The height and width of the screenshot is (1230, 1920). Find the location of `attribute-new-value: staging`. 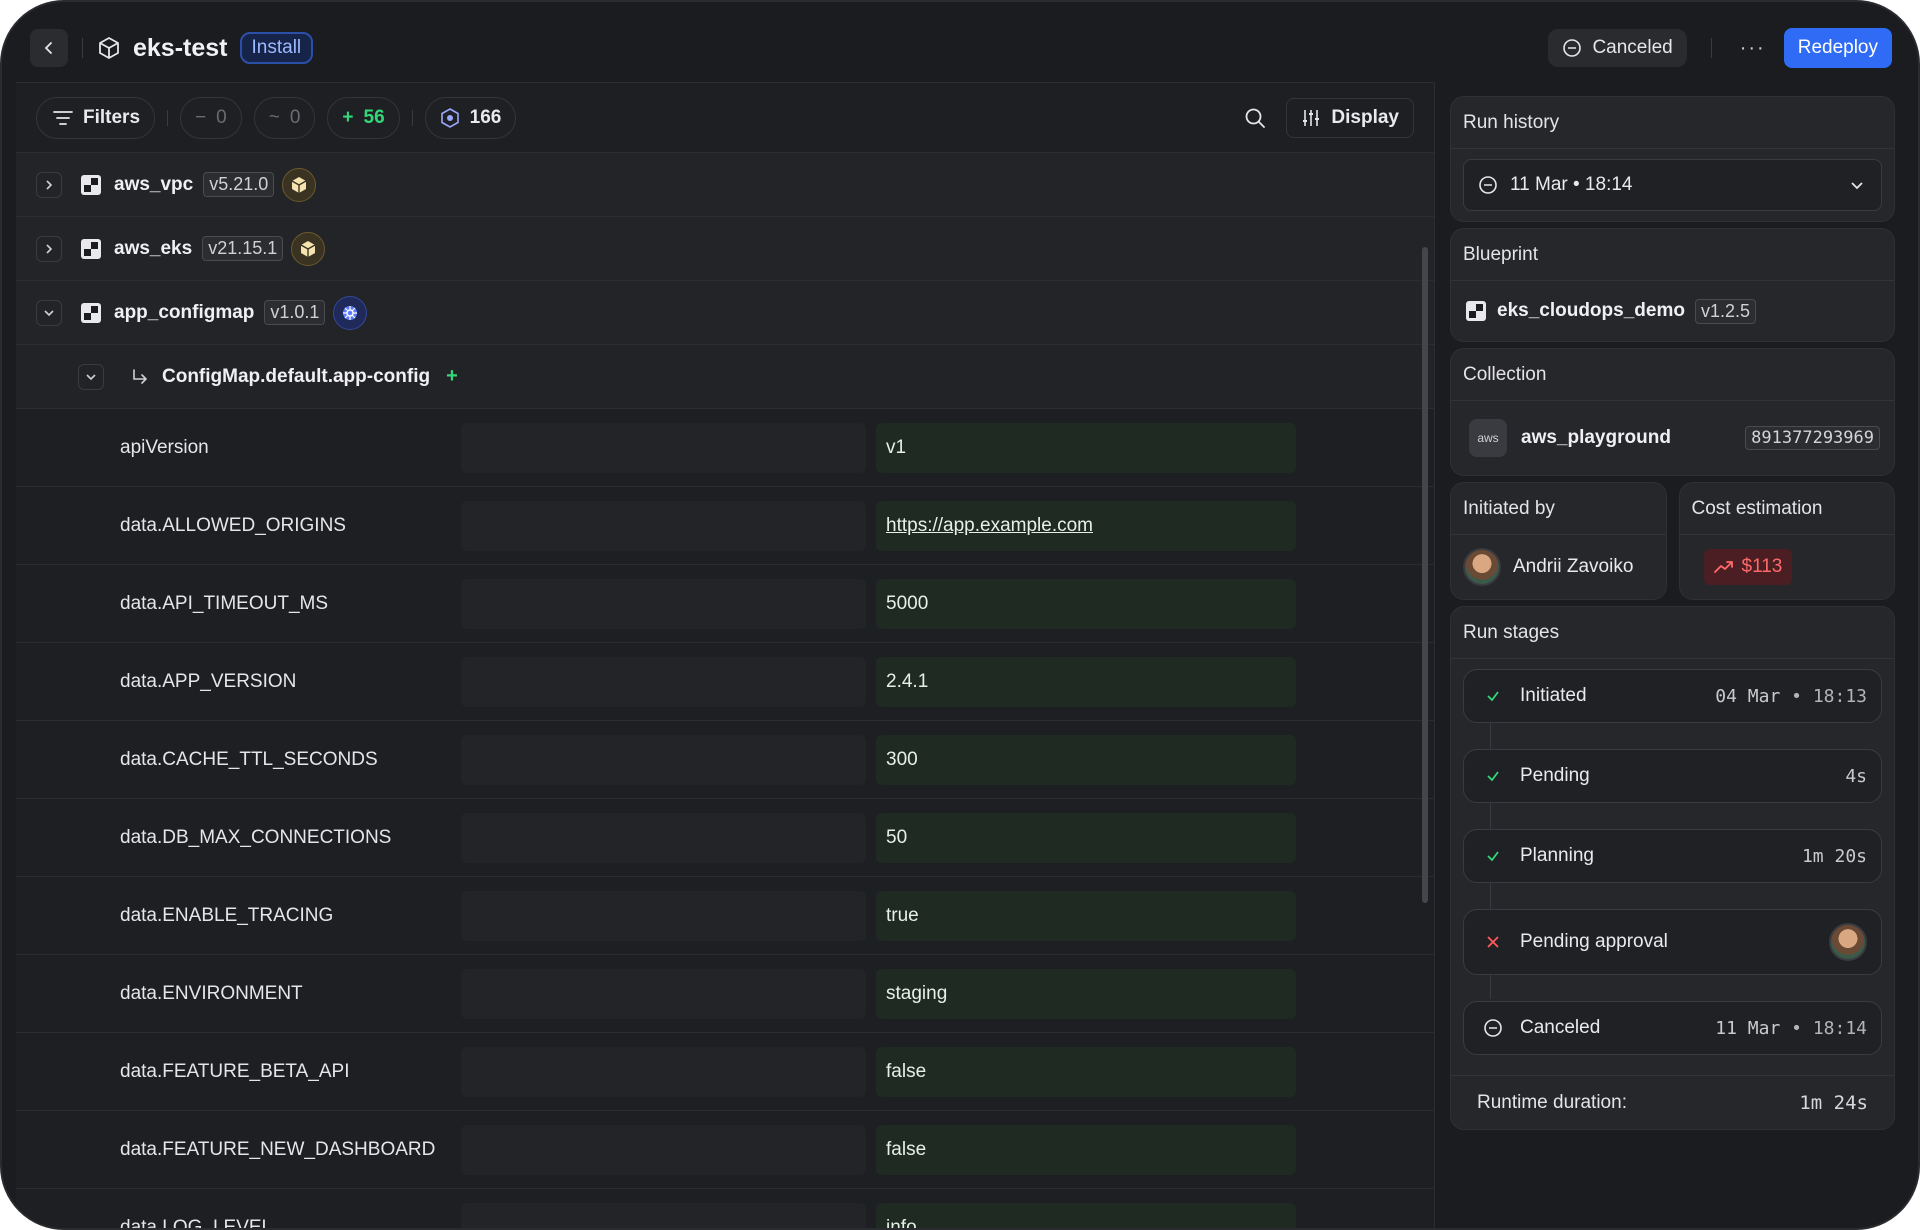

attribute-new-value: staging is located at coordinates (1086, 993).